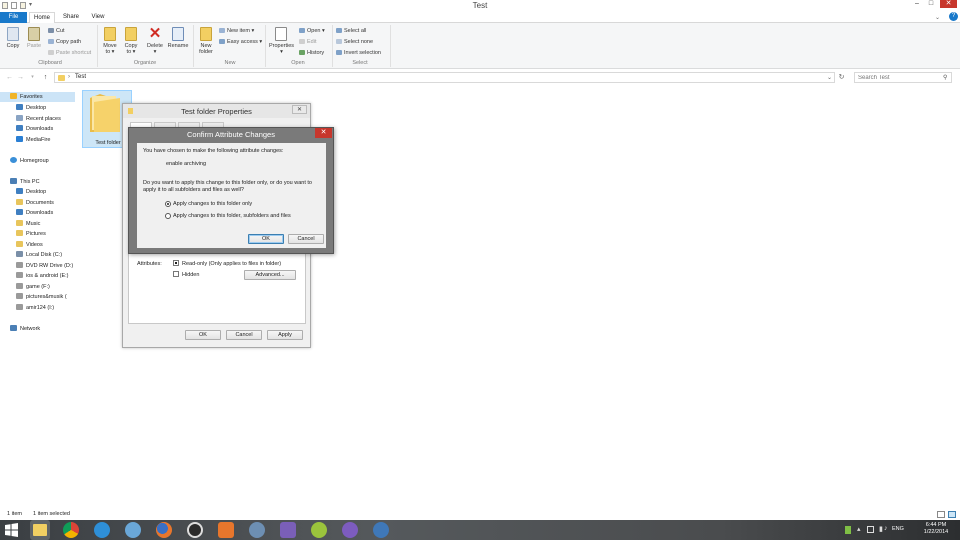 Image resolution: width=960 pixels, height=540 pixels. What do you see at coordinates (37, 97) in the screenshot?
I see `nav-favorites: Favorites` at bounding box center [37, 97].